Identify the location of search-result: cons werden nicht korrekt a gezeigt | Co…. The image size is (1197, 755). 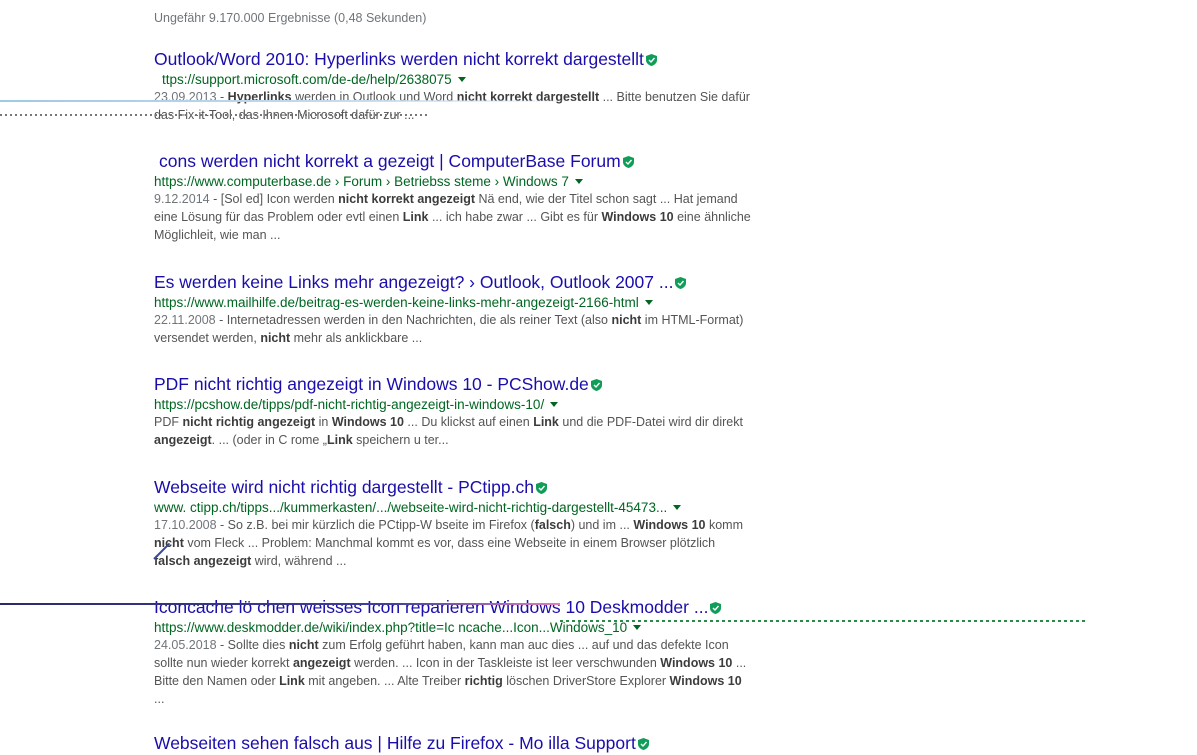
(454, 197).